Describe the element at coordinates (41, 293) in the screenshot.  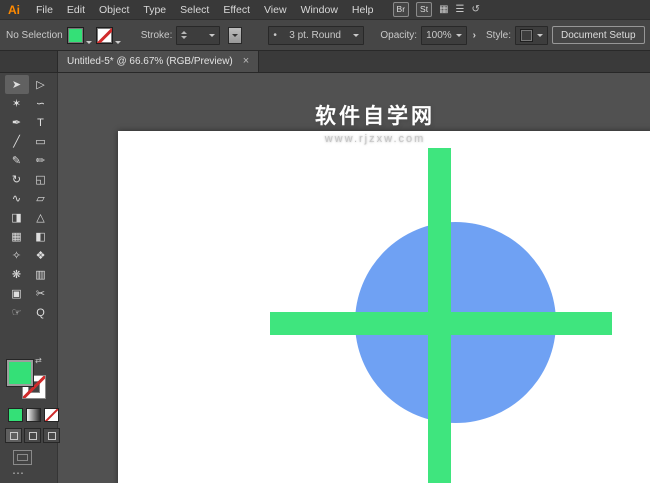
I see `slice-tool: ✂` at that location.